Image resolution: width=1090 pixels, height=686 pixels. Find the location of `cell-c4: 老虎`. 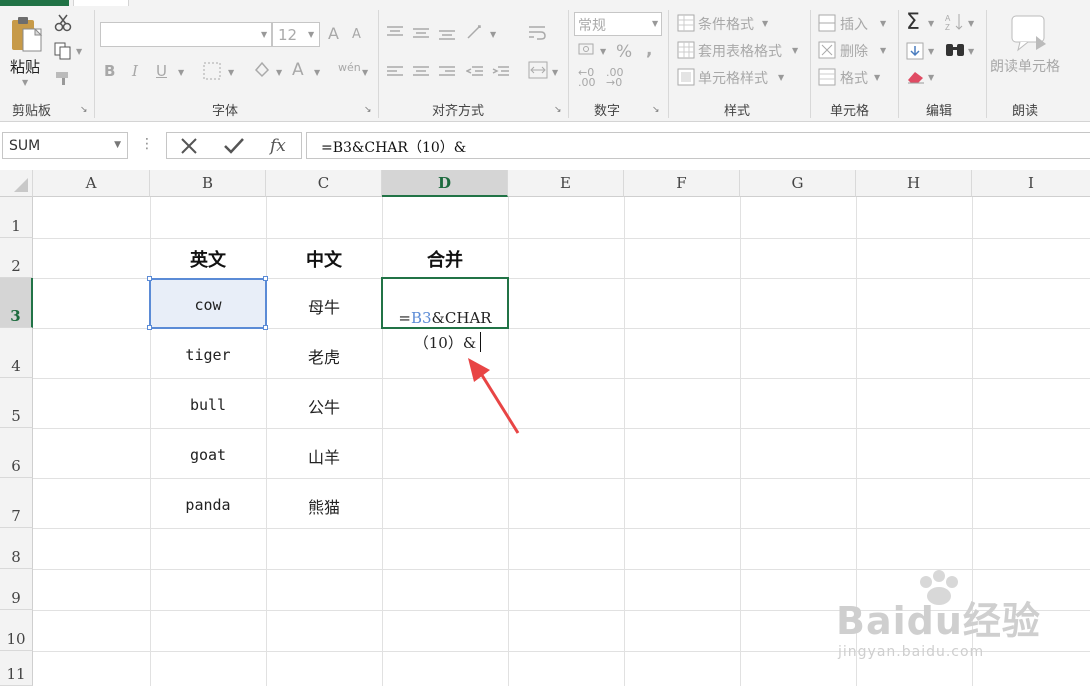

cell-c4: 老虎 is located at coordinates (324, 356).